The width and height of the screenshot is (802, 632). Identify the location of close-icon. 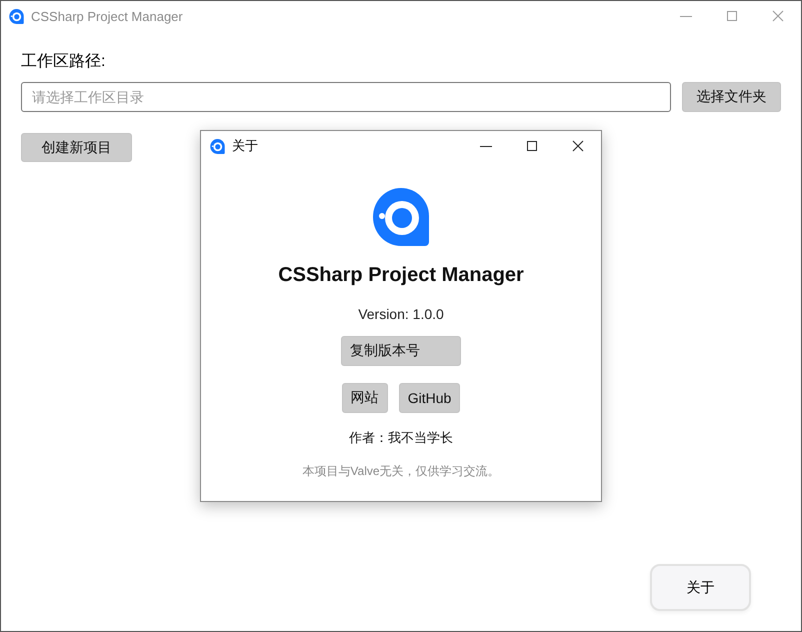
(578, 146).